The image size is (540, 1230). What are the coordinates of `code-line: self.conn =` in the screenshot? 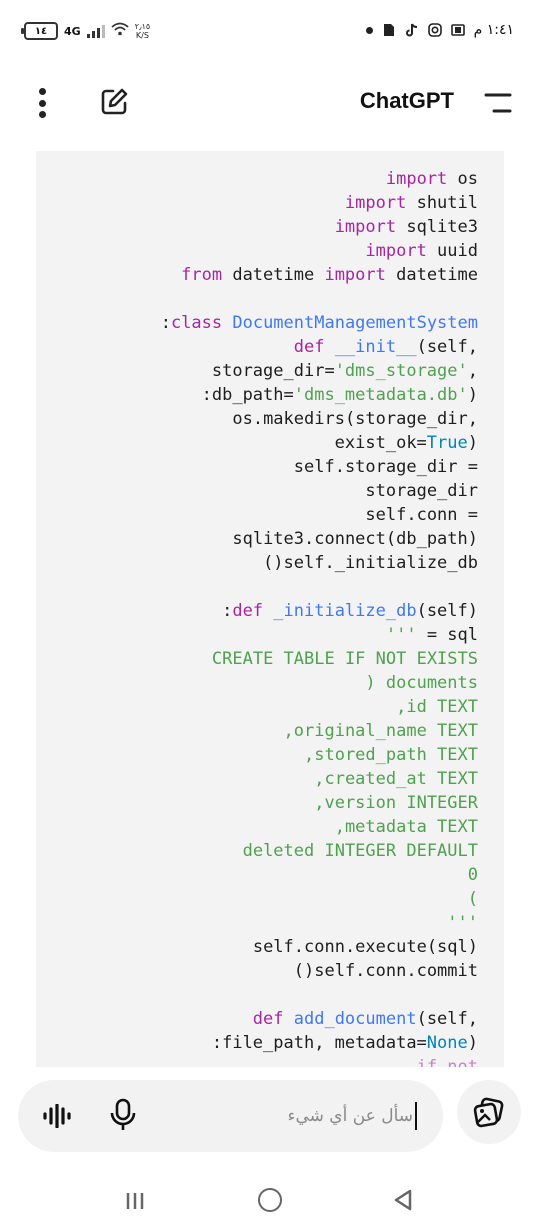 It's located at (421, 515).